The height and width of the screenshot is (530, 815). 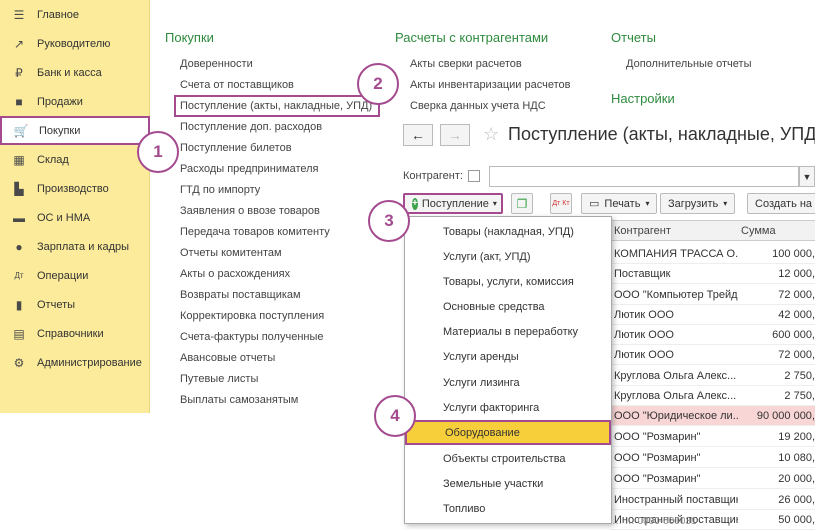 I want to click on table-row: Лютик ООО 42 000,, so click(x=712, y=315).